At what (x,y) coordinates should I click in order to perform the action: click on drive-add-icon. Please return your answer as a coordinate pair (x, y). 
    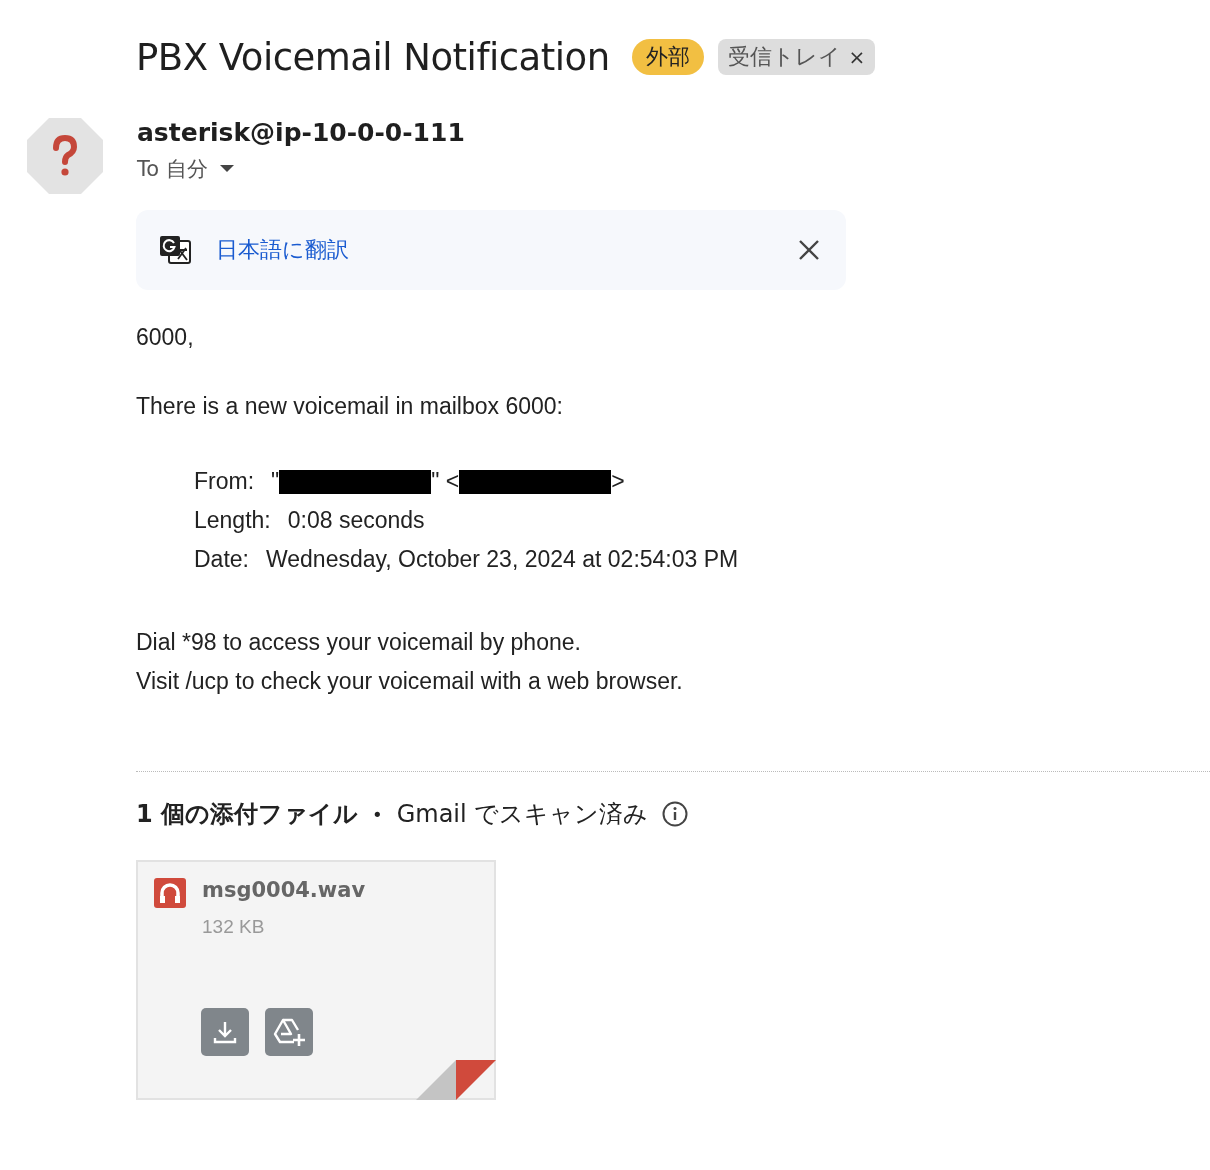
    Looking at the image, I should click on (289, 1032).